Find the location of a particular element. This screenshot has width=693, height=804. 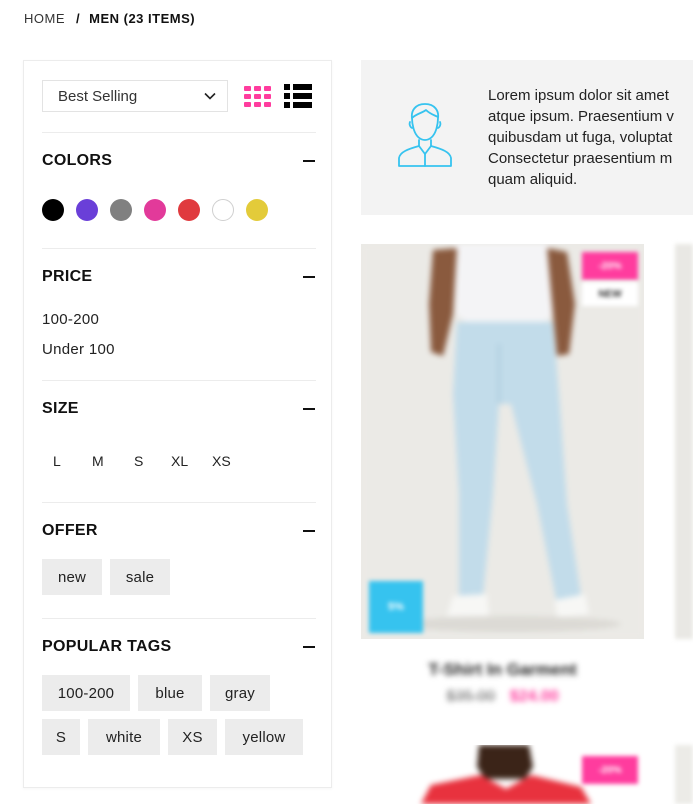

price-section-title: PRICE is located at coordinates (67, 276).